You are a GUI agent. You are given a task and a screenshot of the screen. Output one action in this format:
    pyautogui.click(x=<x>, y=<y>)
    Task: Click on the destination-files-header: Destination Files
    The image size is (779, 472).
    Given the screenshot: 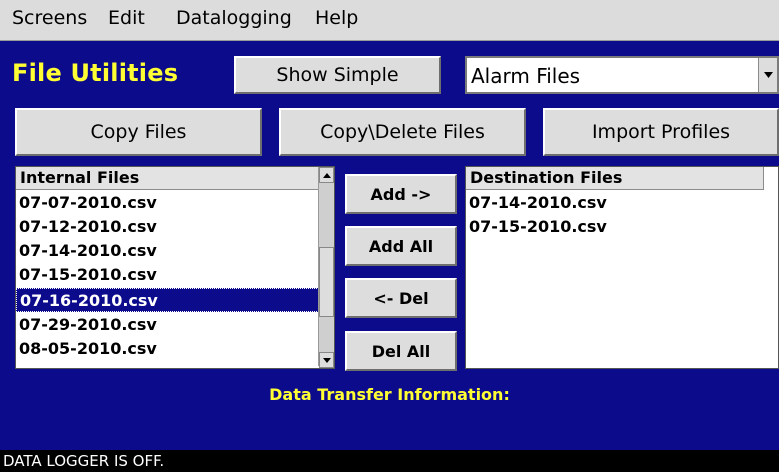 What is the action you would take?
    pyautogui.click(x=615, y=178)
    